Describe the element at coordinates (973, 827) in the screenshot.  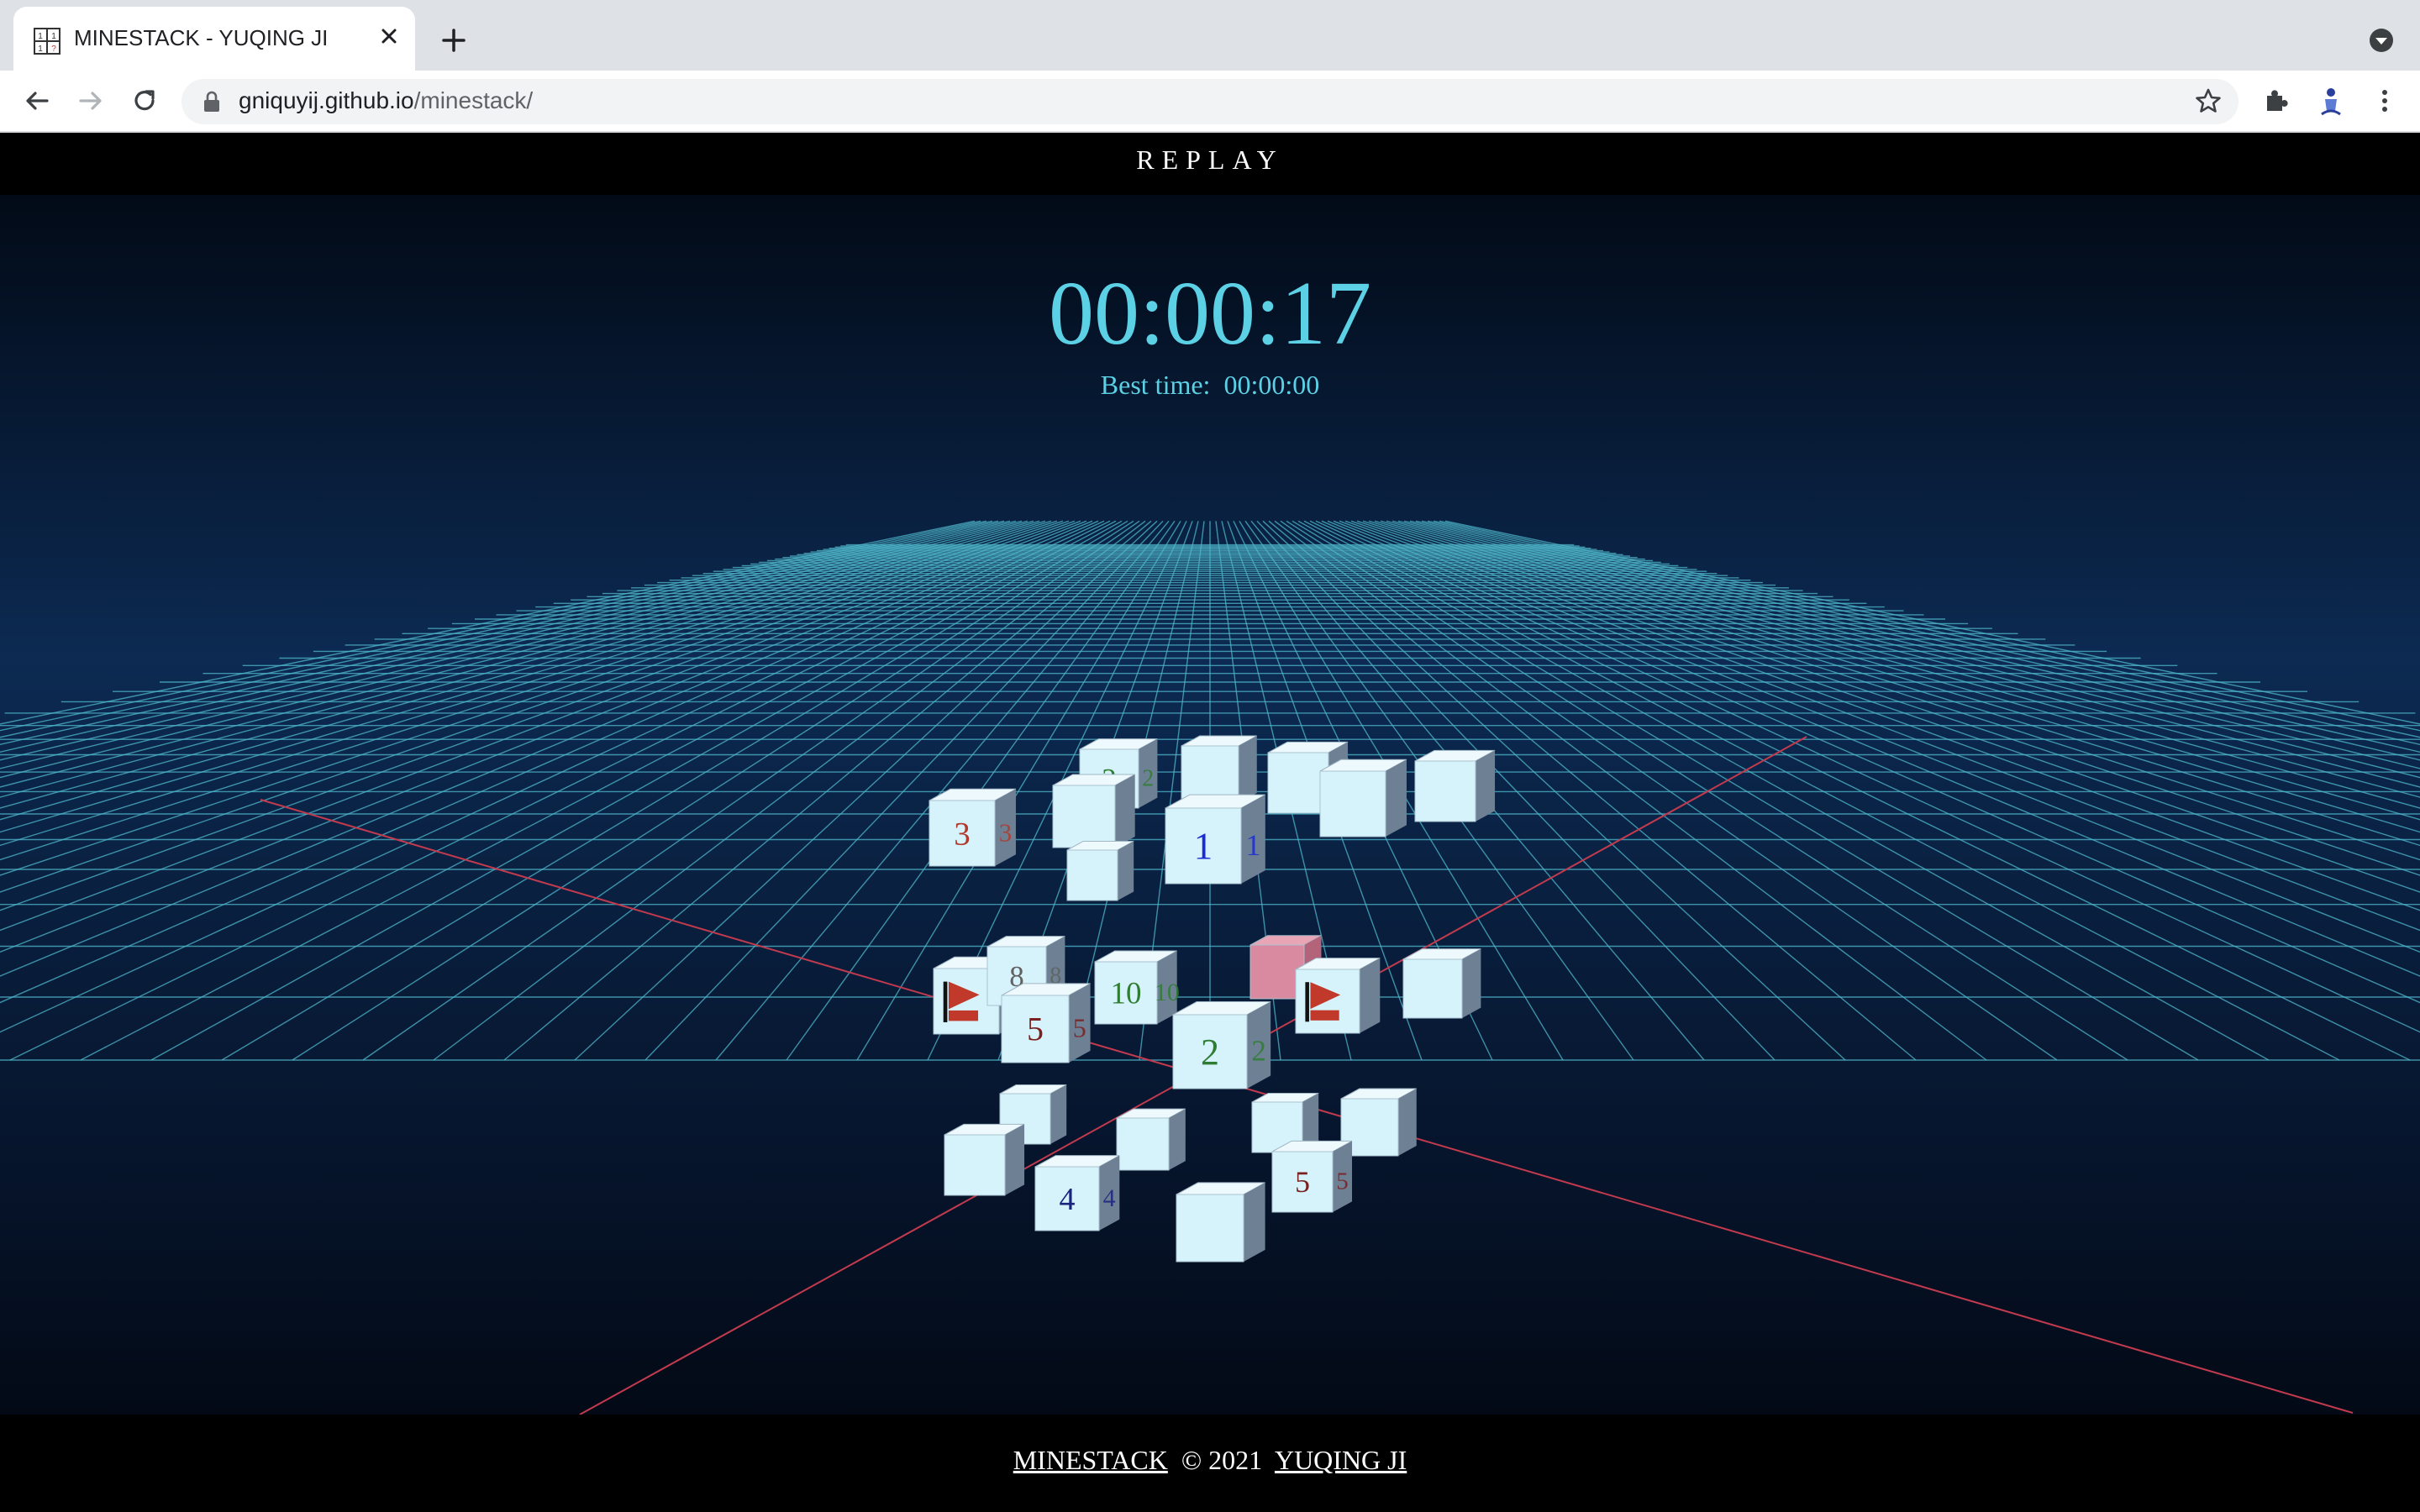
I see `cube-c6: 33` at that location.